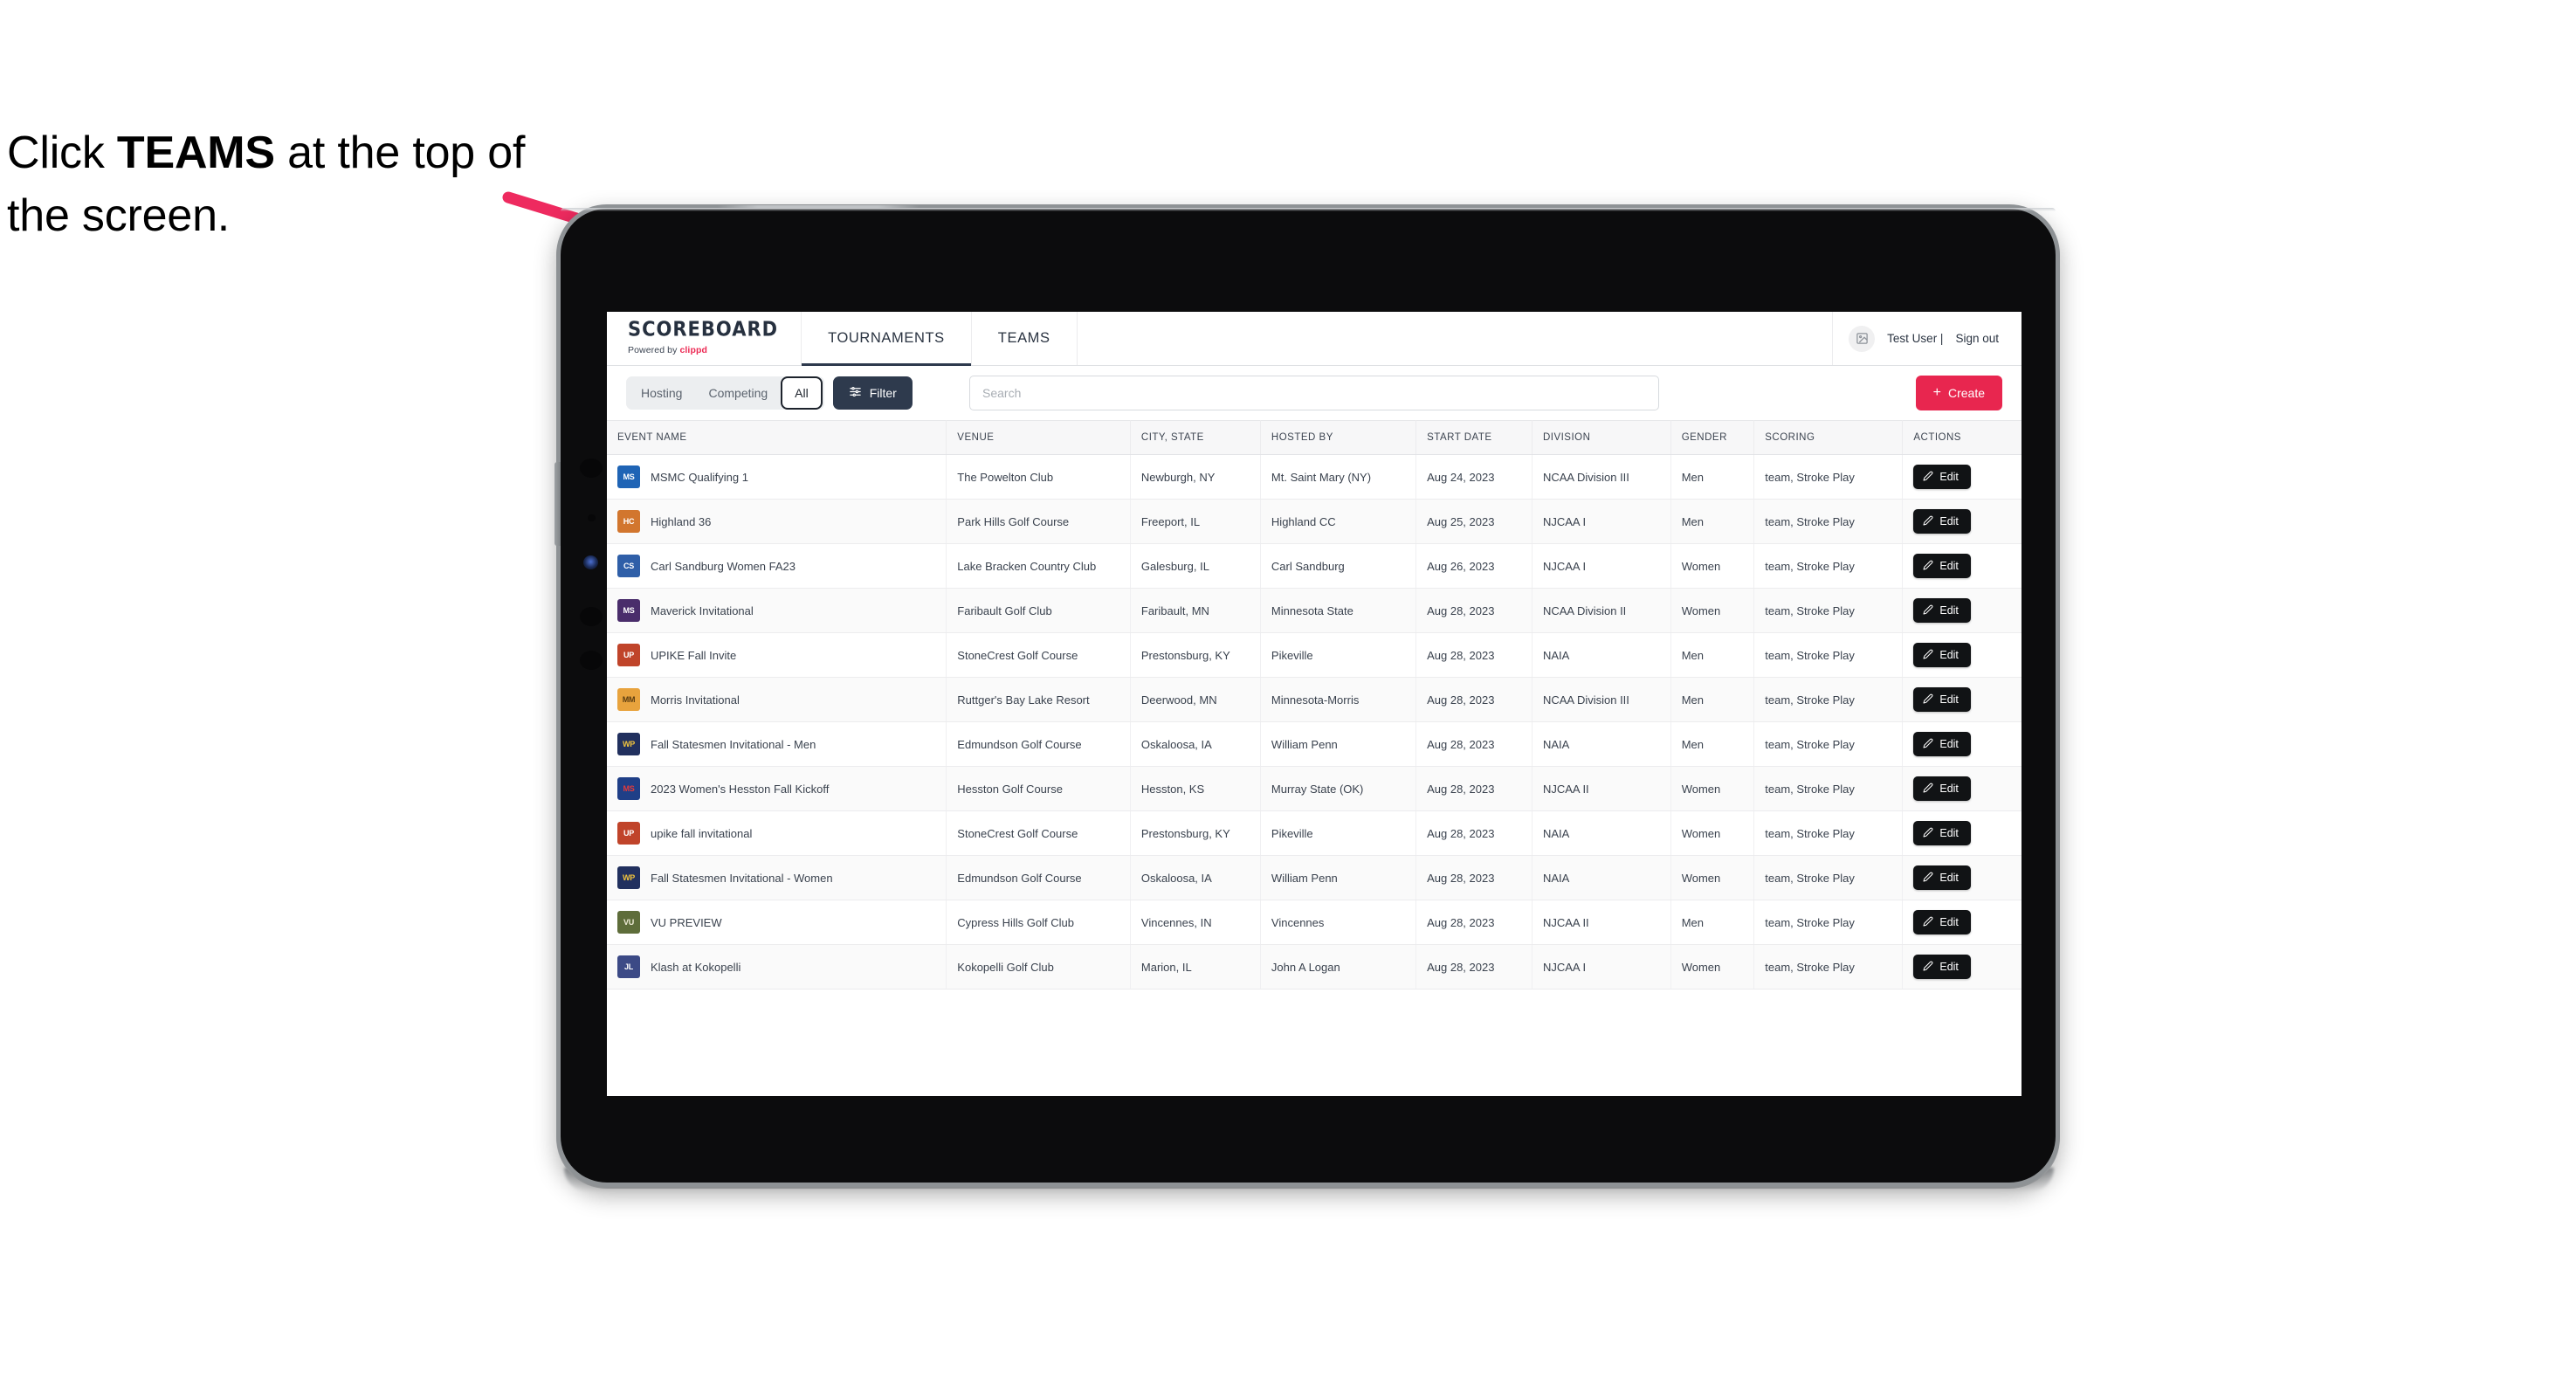  I want to click on segment-competing: Competing, so click(738, 393).